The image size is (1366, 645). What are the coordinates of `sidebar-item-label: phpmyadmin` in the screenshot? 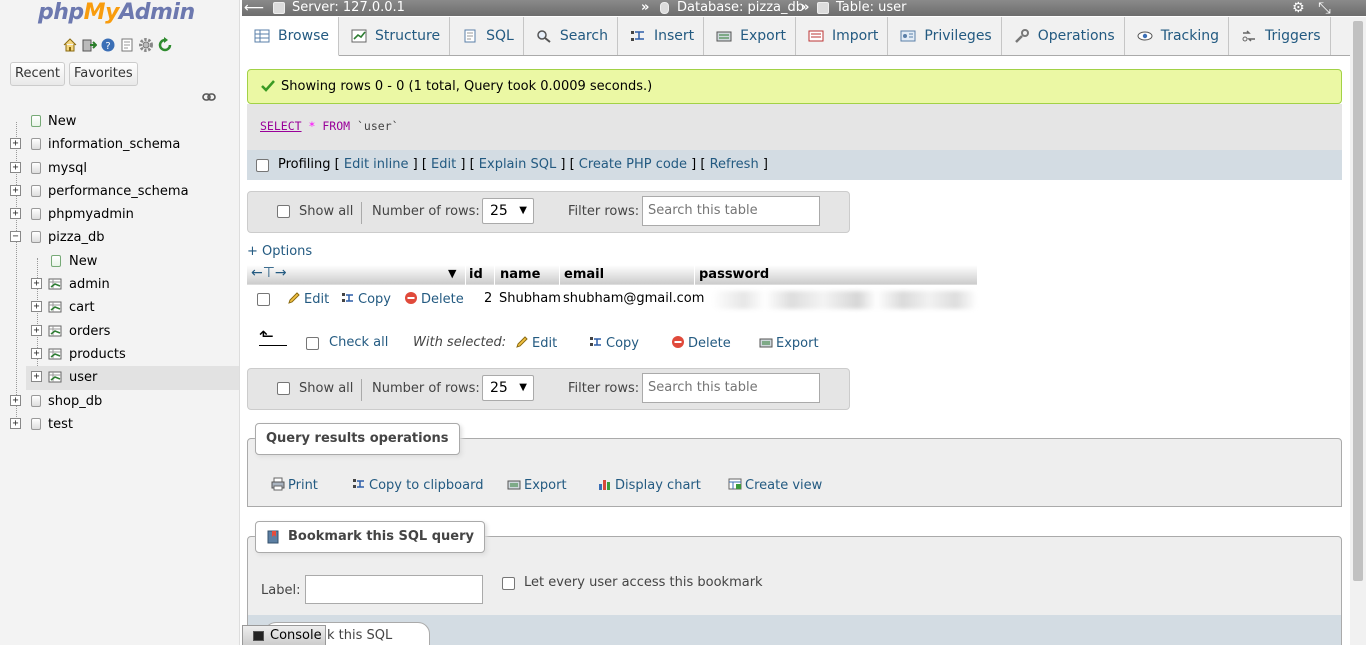 It's located at (91, 214).